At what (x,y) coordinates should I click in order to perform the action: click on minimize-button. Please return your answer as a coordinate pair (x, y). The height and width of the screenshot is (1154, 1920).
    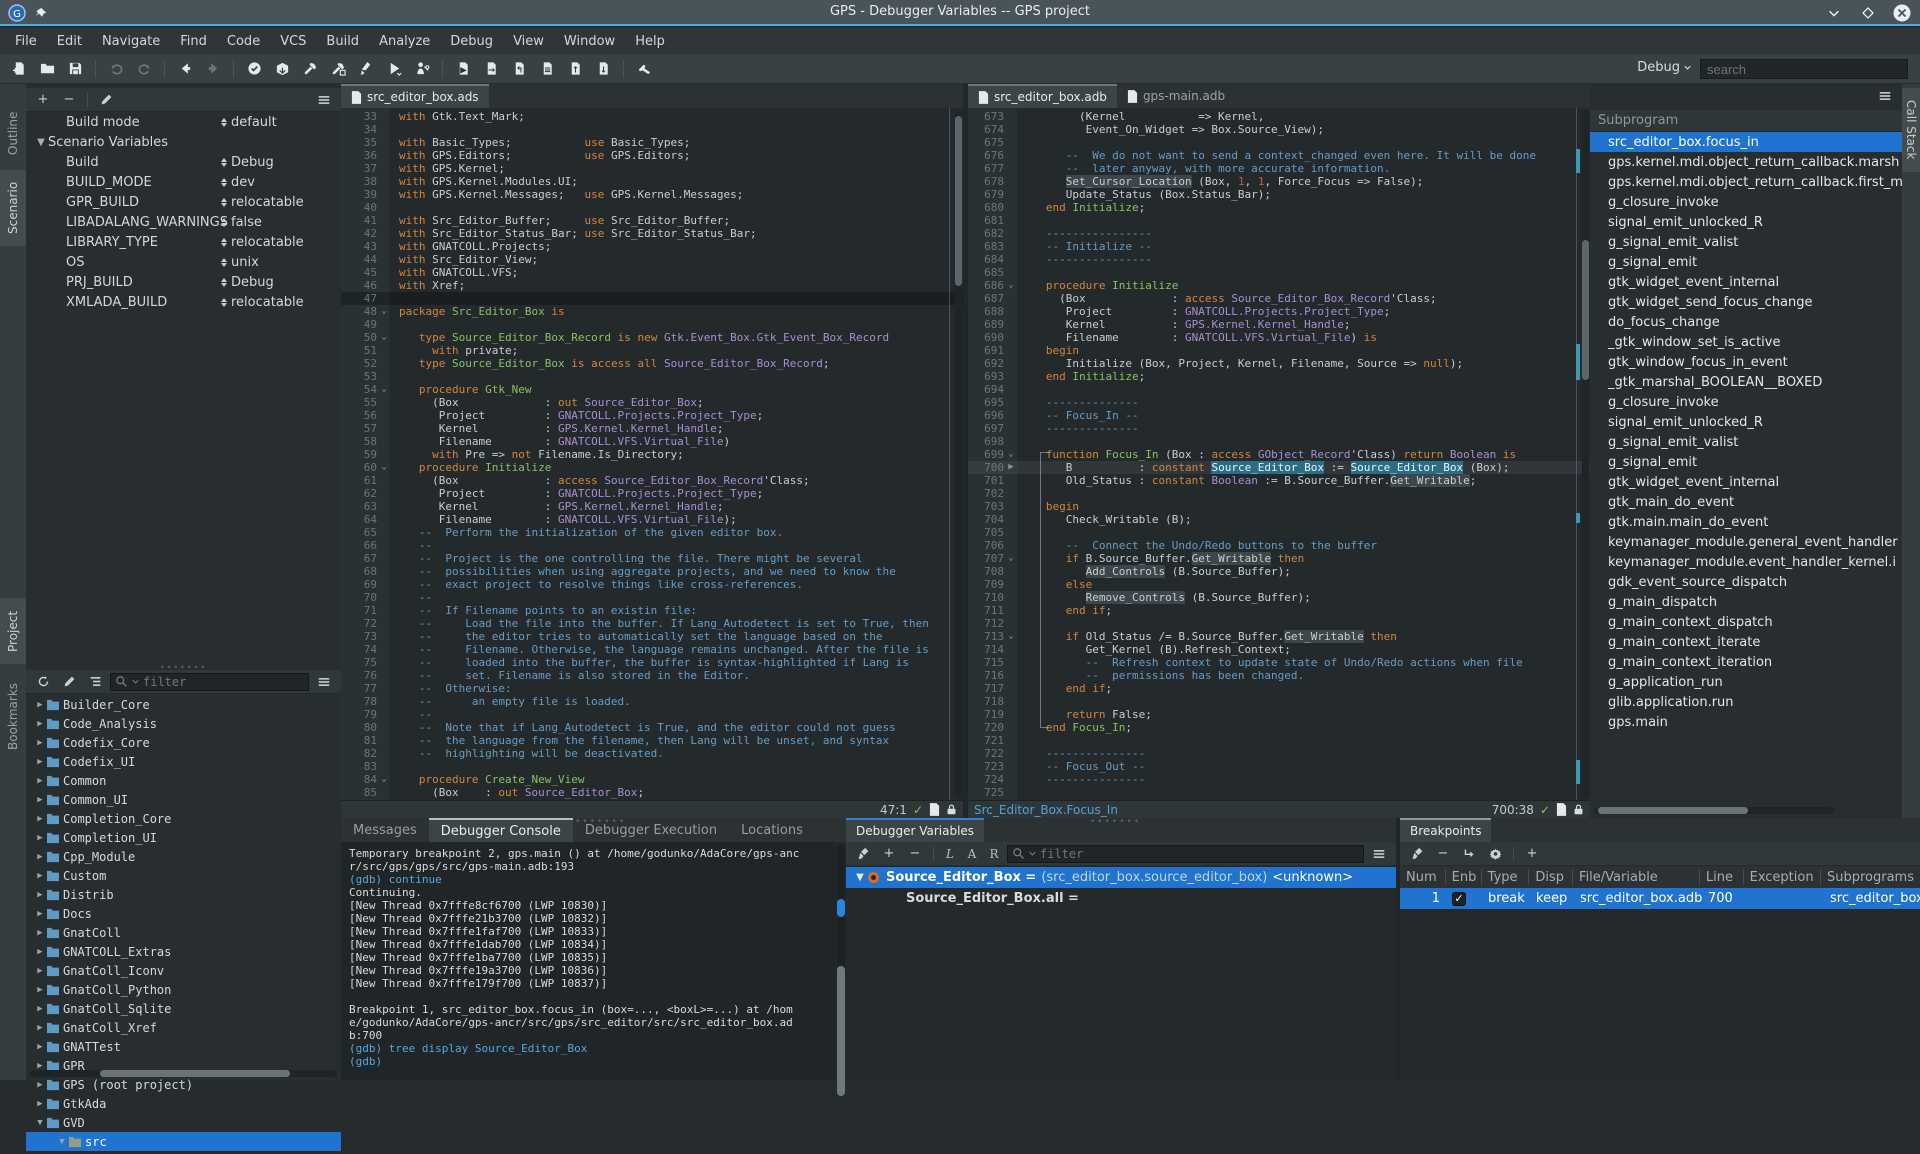
    Looking at the image, I should click on (1834, 13).